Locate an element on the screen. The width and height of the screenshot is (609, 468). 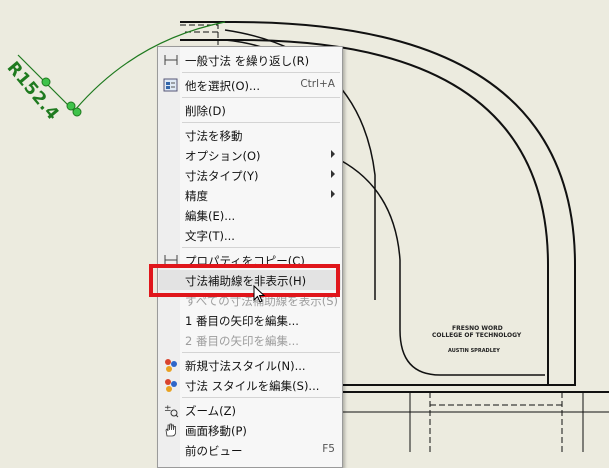
annotation-highlight-box is located at coordinates (244, 280).